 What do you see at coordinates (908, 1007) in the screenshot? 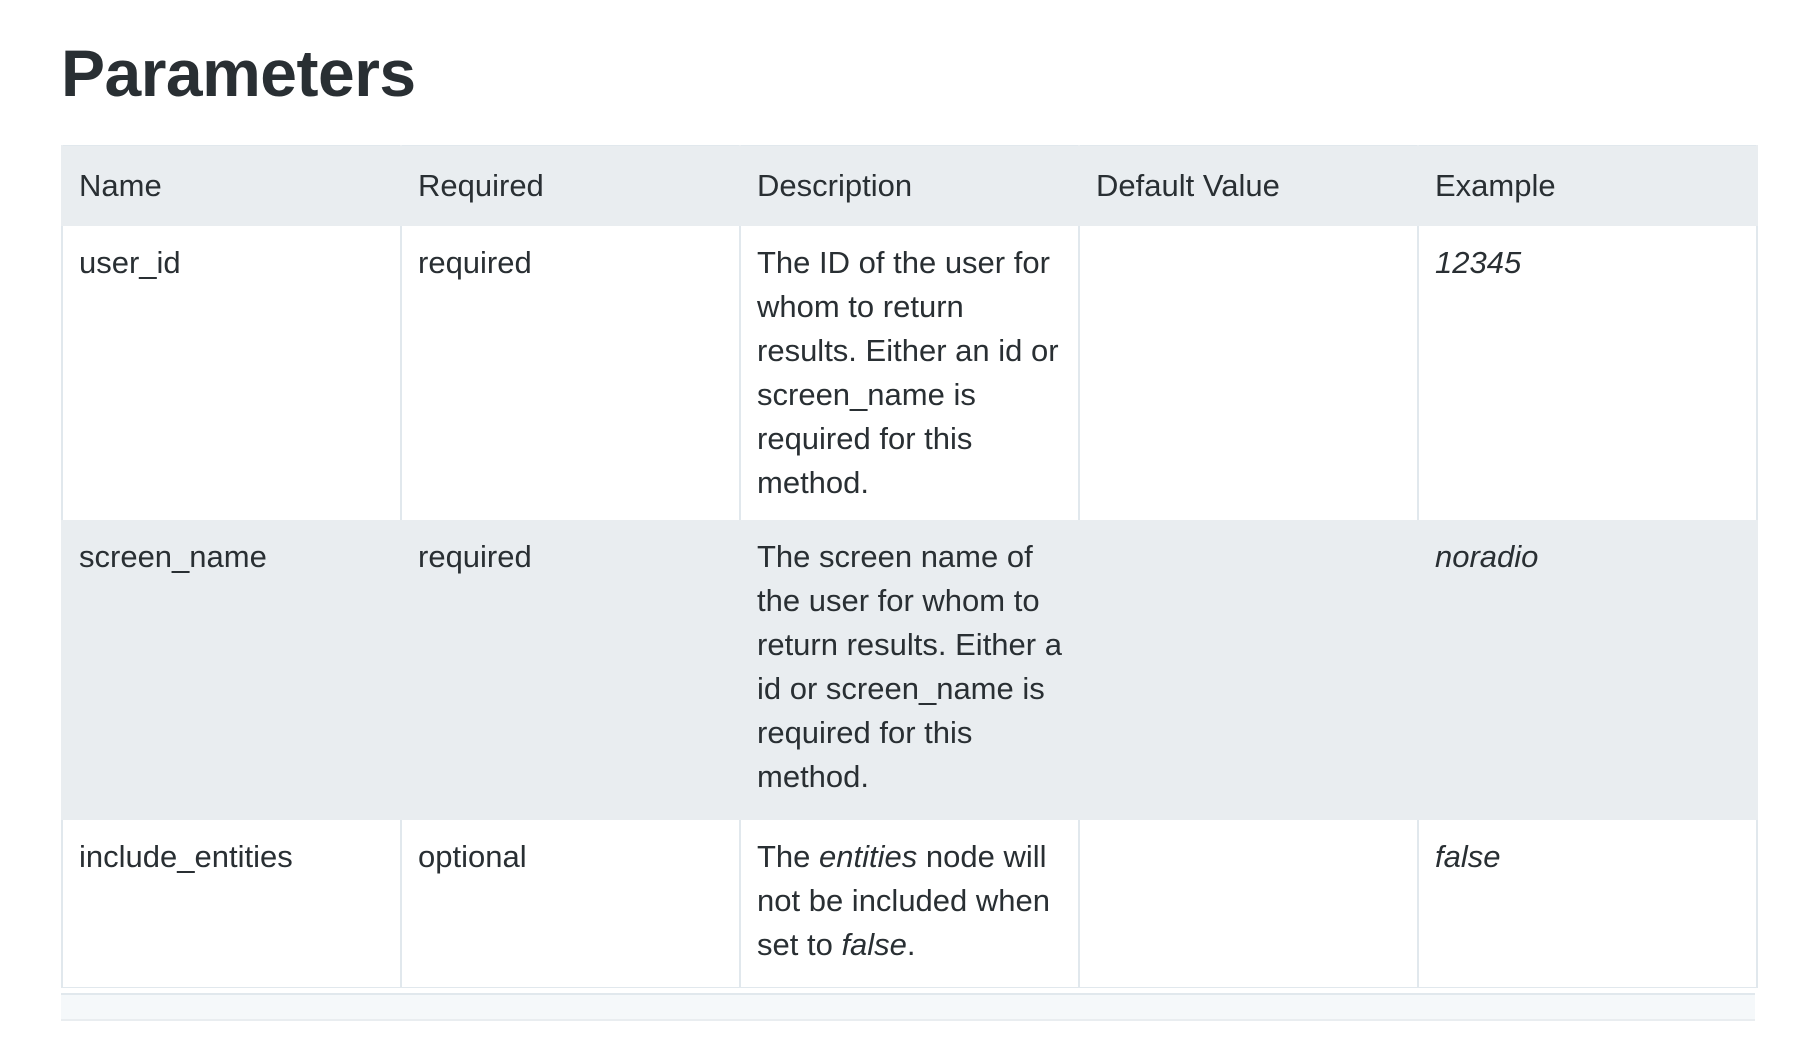
I see `table-footer-bar` at bounding box center [908, 1007].